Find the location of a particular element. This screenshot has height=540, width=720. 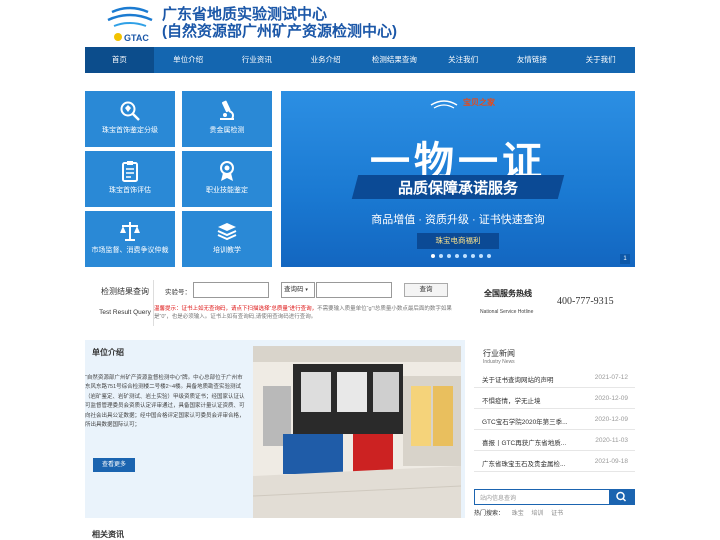

site-title-line1: 广东省地质实验测试中心 is located at coordinates (245, 14).